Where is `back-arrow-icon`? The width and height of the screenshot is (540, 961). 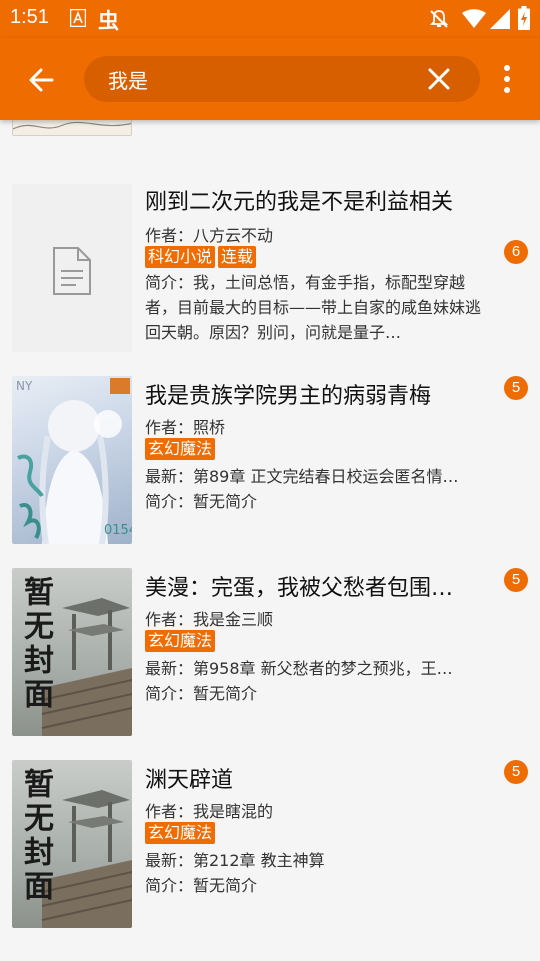 back-arrow-icon is located at coordinates (41, 80).